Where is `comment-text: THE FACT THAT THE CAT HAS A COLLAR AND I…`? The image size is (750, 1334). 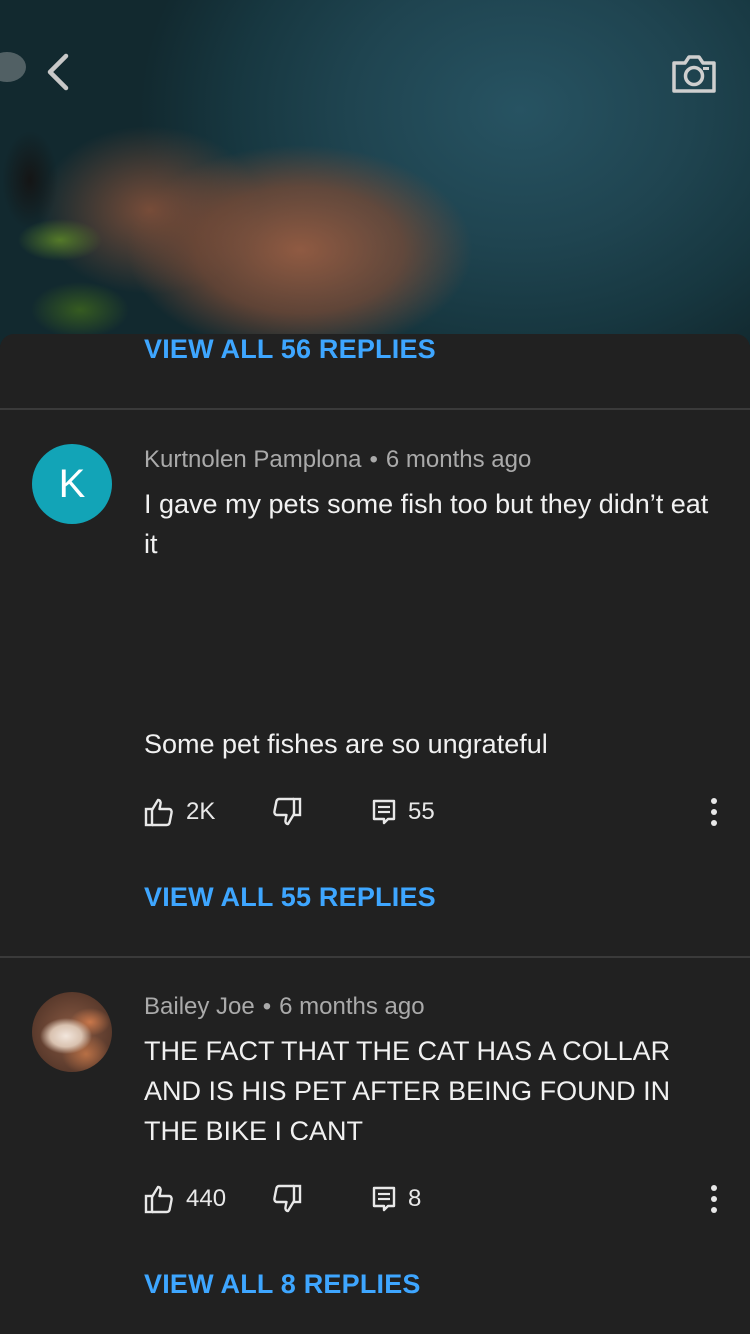
comment-text: THE FACT THAT THE CAT HAS A COLLAR AND I… is located at coordinates (411, 1091).